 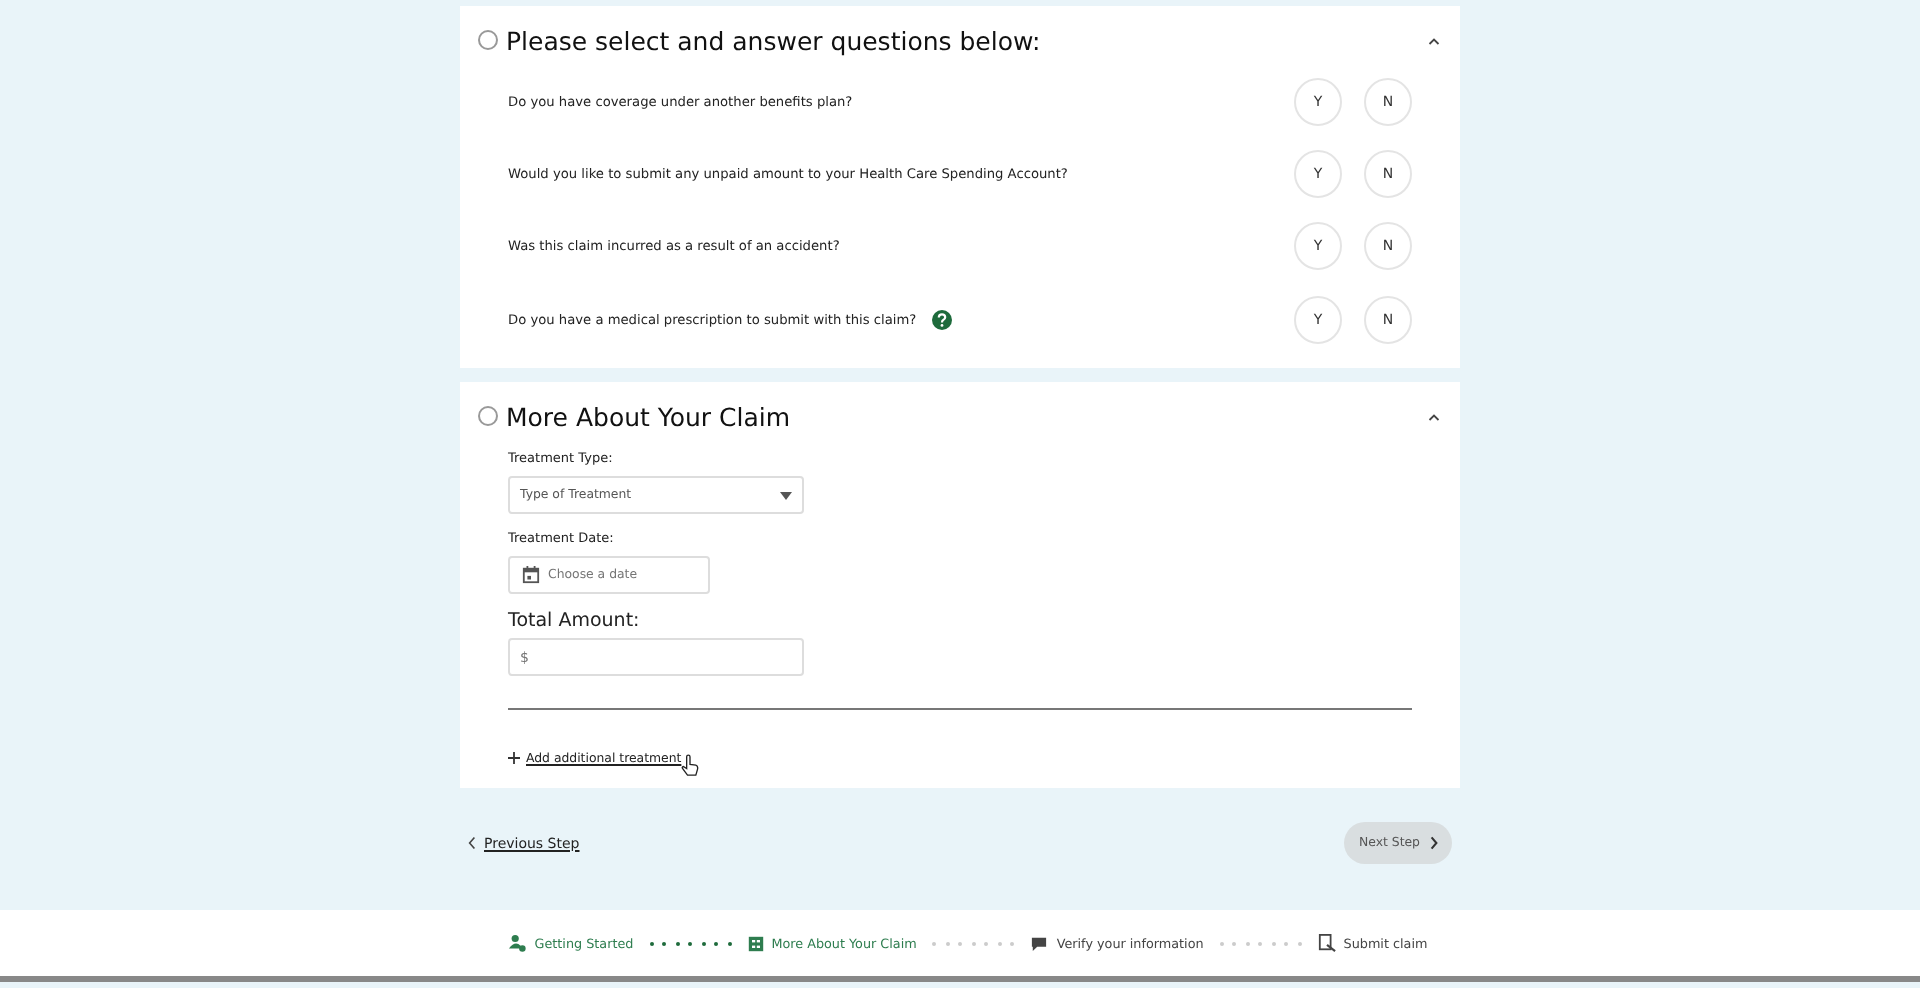 What do you see at coordinates (472, 843) in the screenshot?
I see `chevron-left-icon` at bounding box center [472, 843].